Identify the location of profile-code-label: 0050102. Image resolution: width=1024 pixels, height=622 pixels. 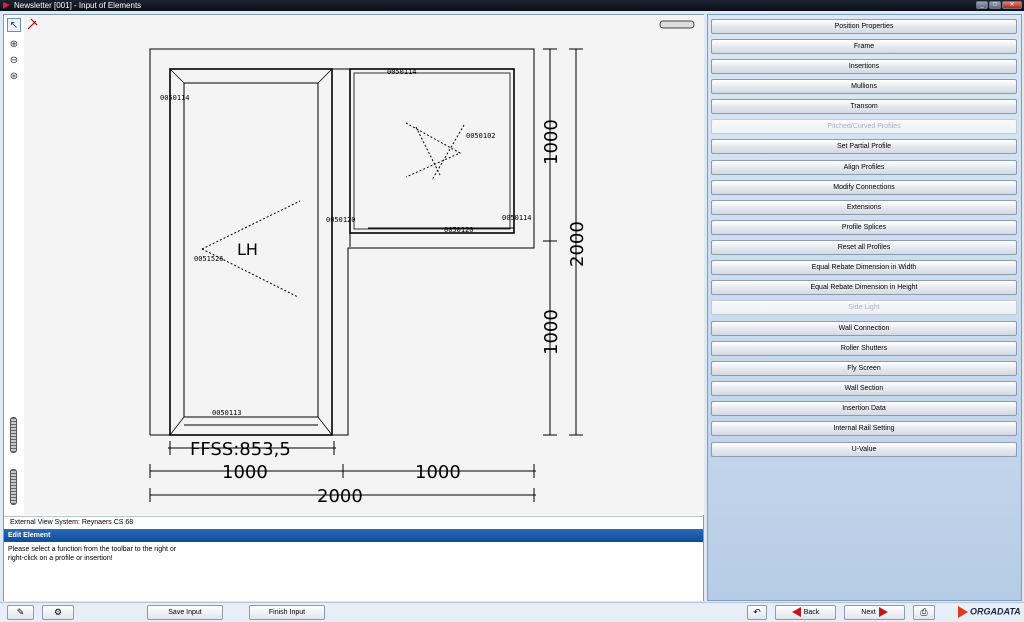
(481, 136).